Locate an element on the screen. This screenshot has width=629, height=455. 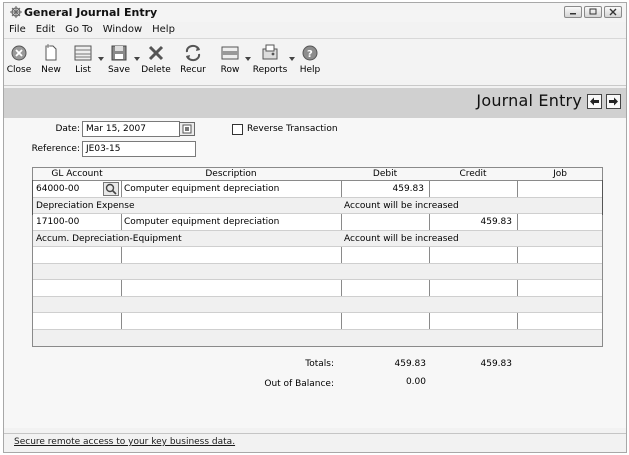
account-name: Depreciation Expense is located at coordinates (85, 206).